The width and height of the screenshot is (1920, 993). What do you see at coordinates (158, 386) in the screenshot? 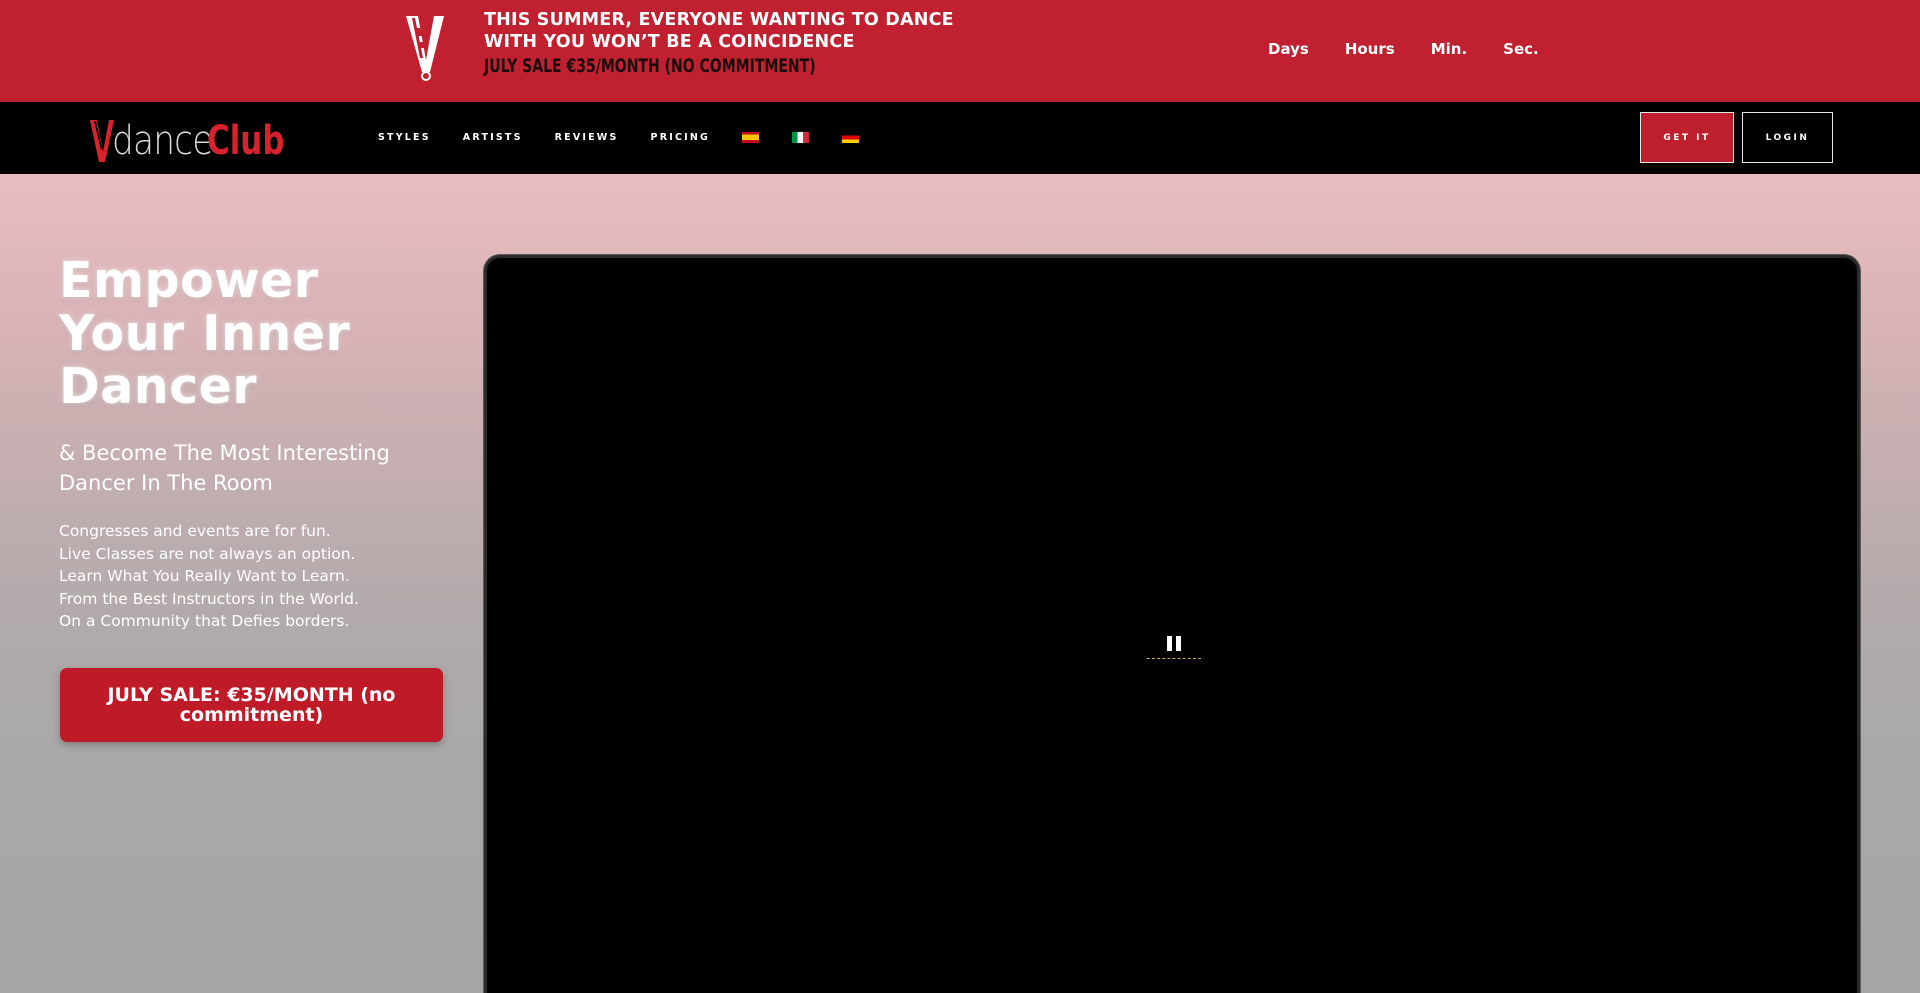
I see `hero-title-line3: Dancer` at bounding box center [158, 386].